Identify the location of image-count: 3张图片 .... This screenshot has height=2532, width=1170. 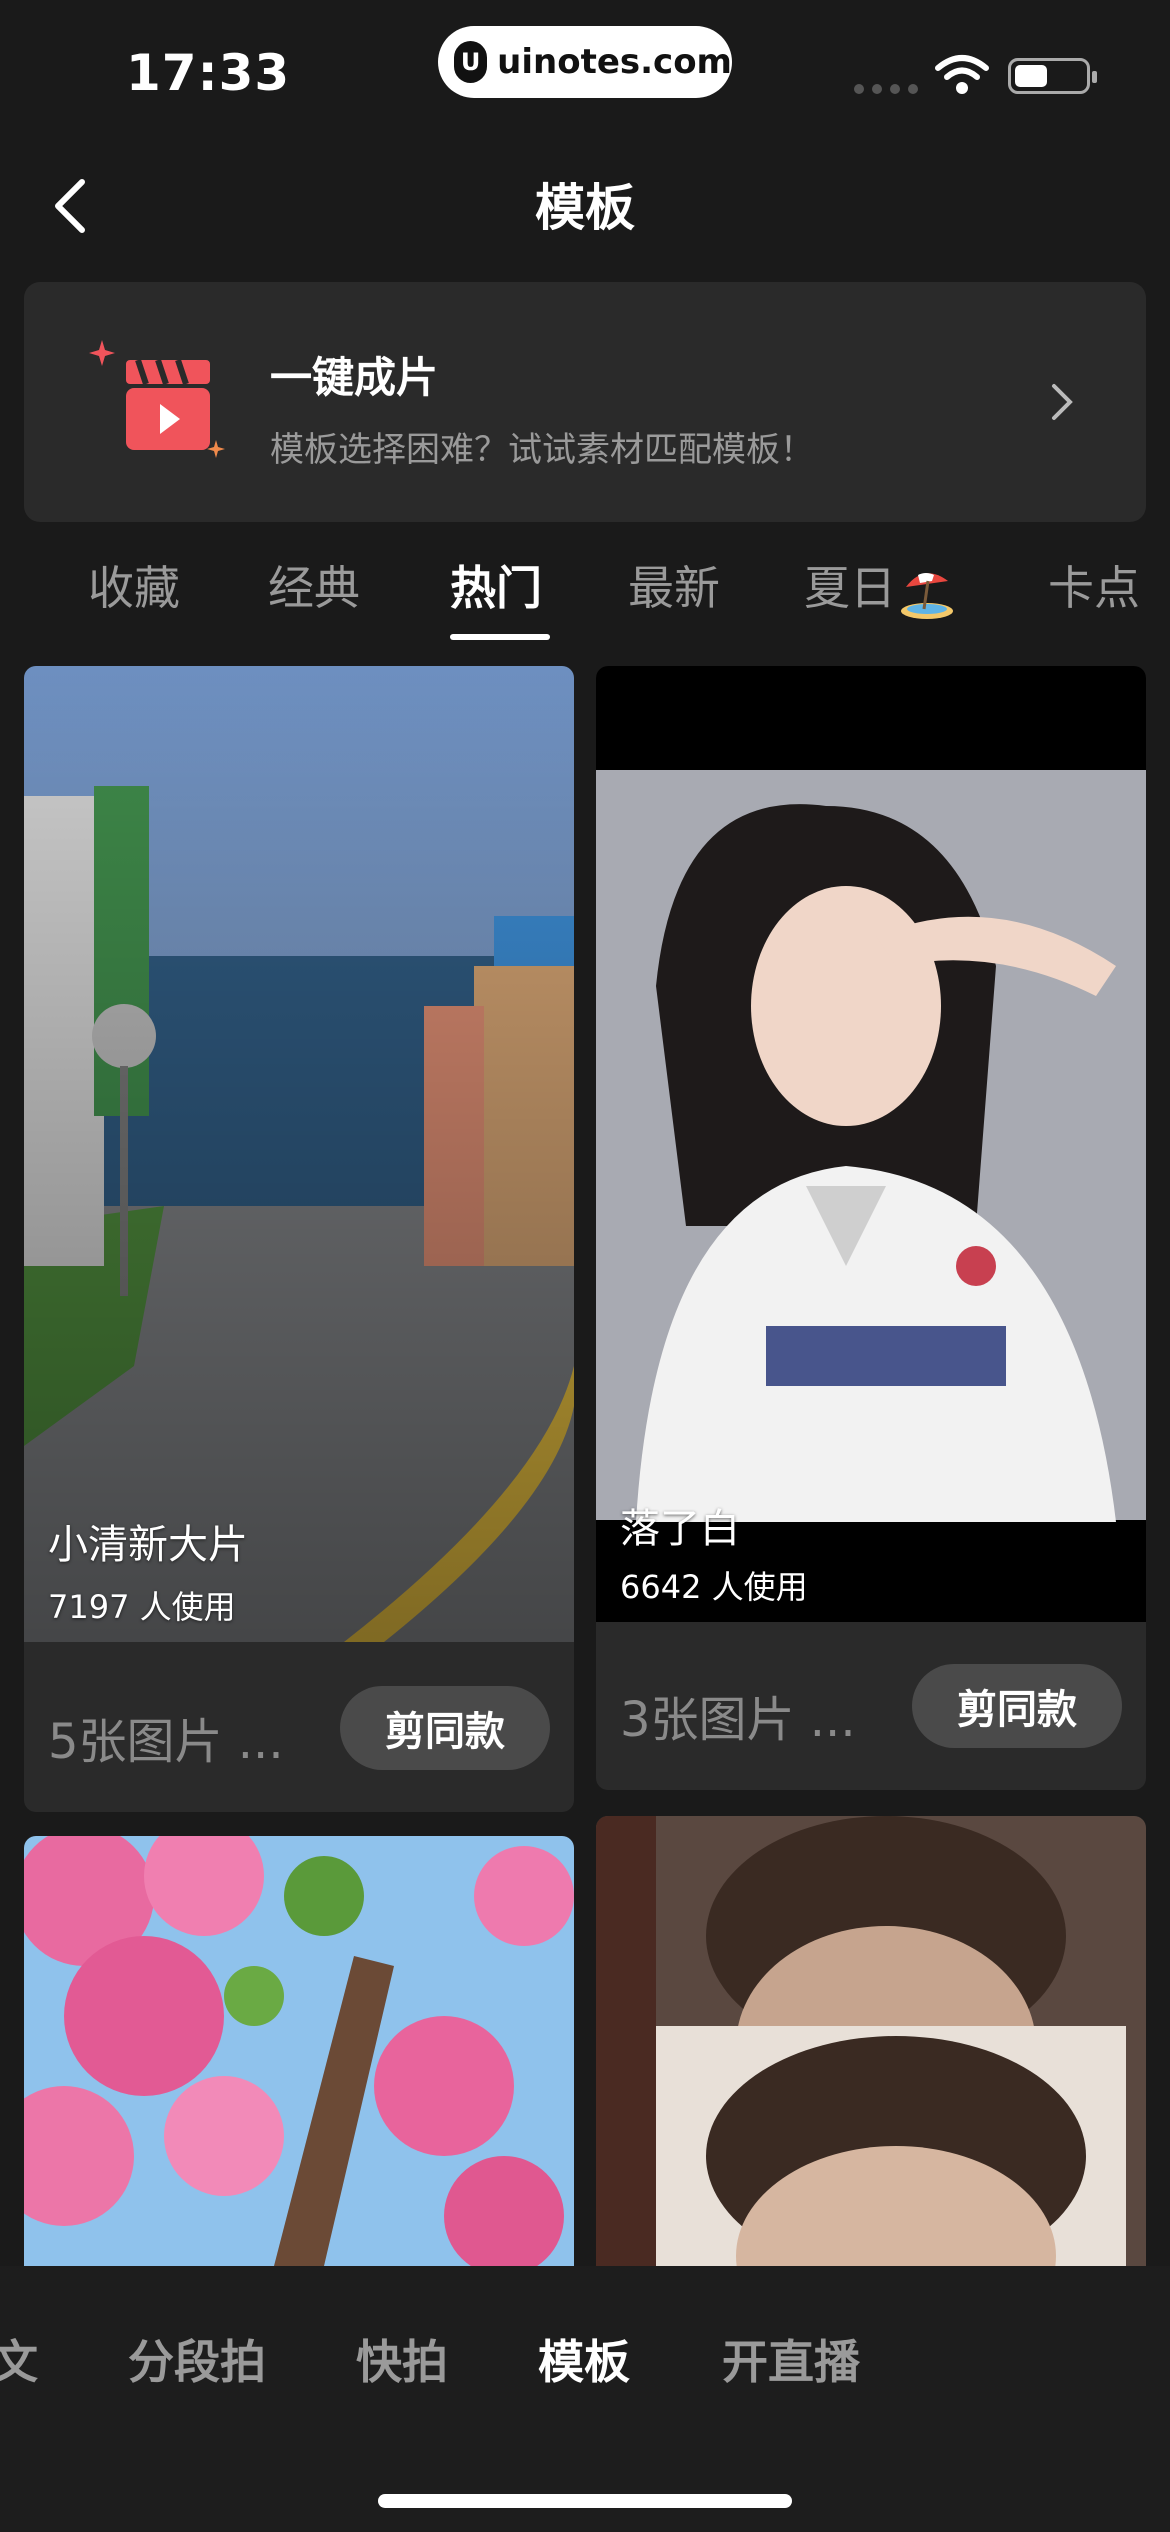
(738, 1720).